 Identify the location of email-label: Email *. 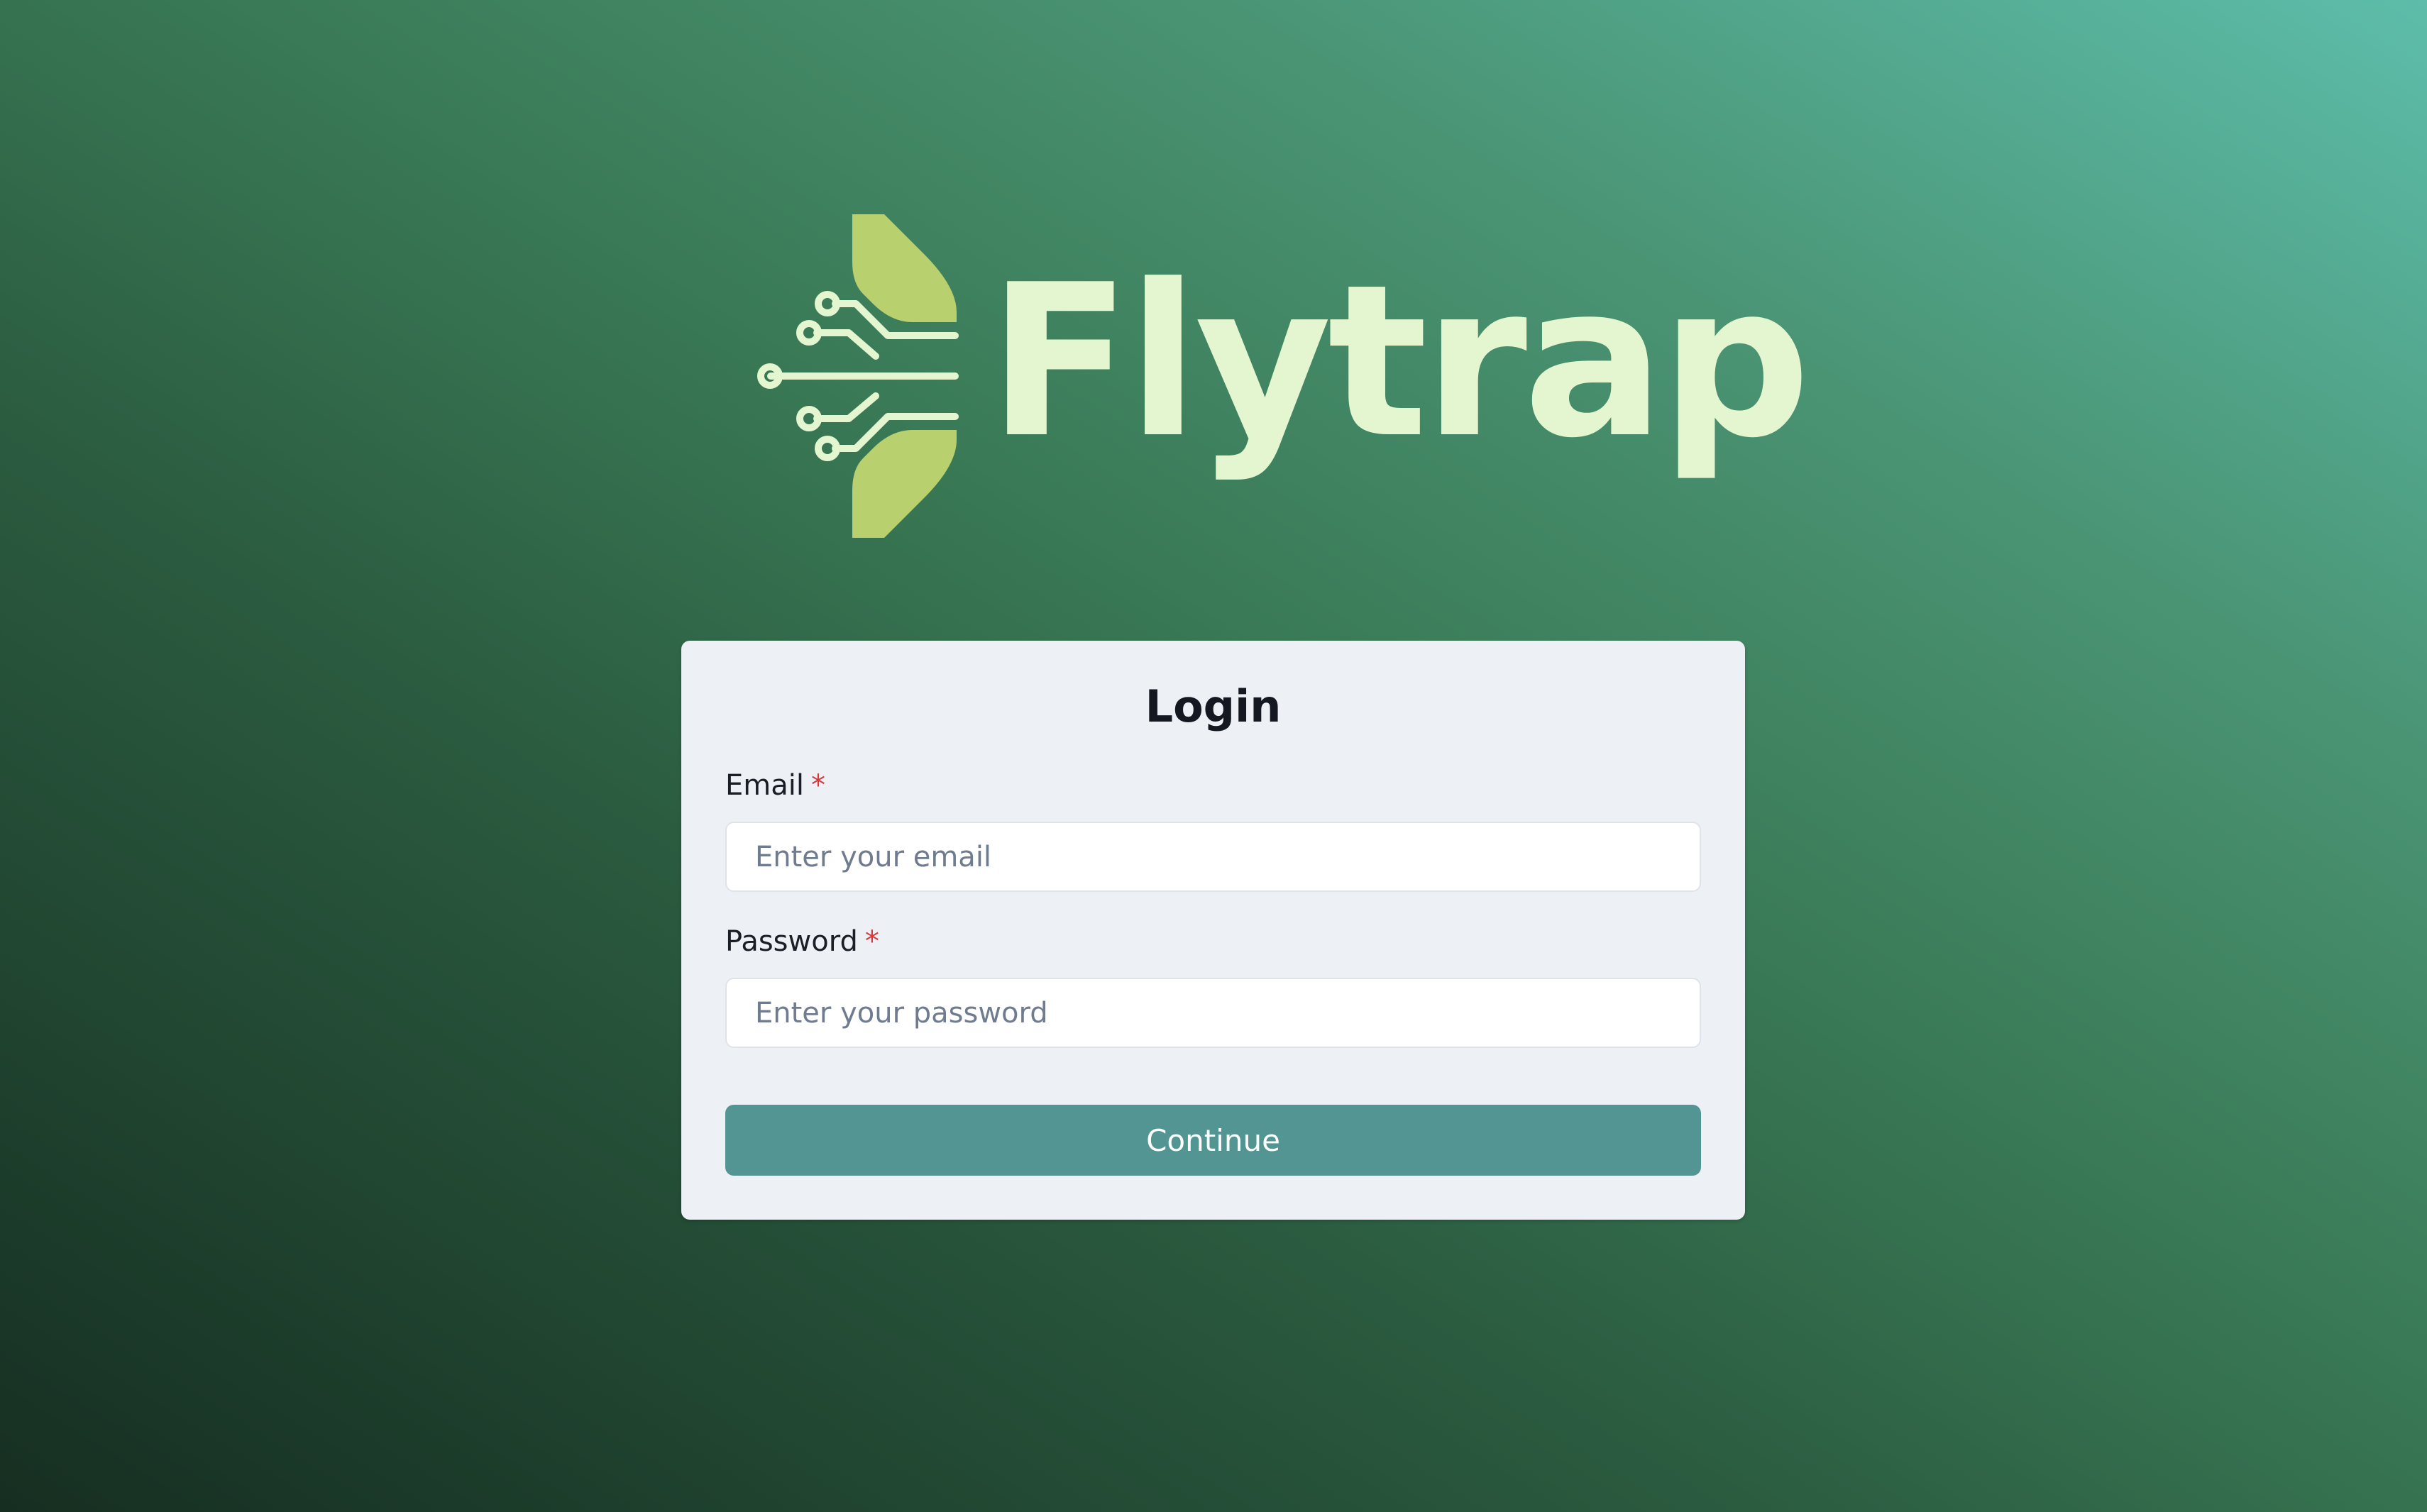
(775, 785).